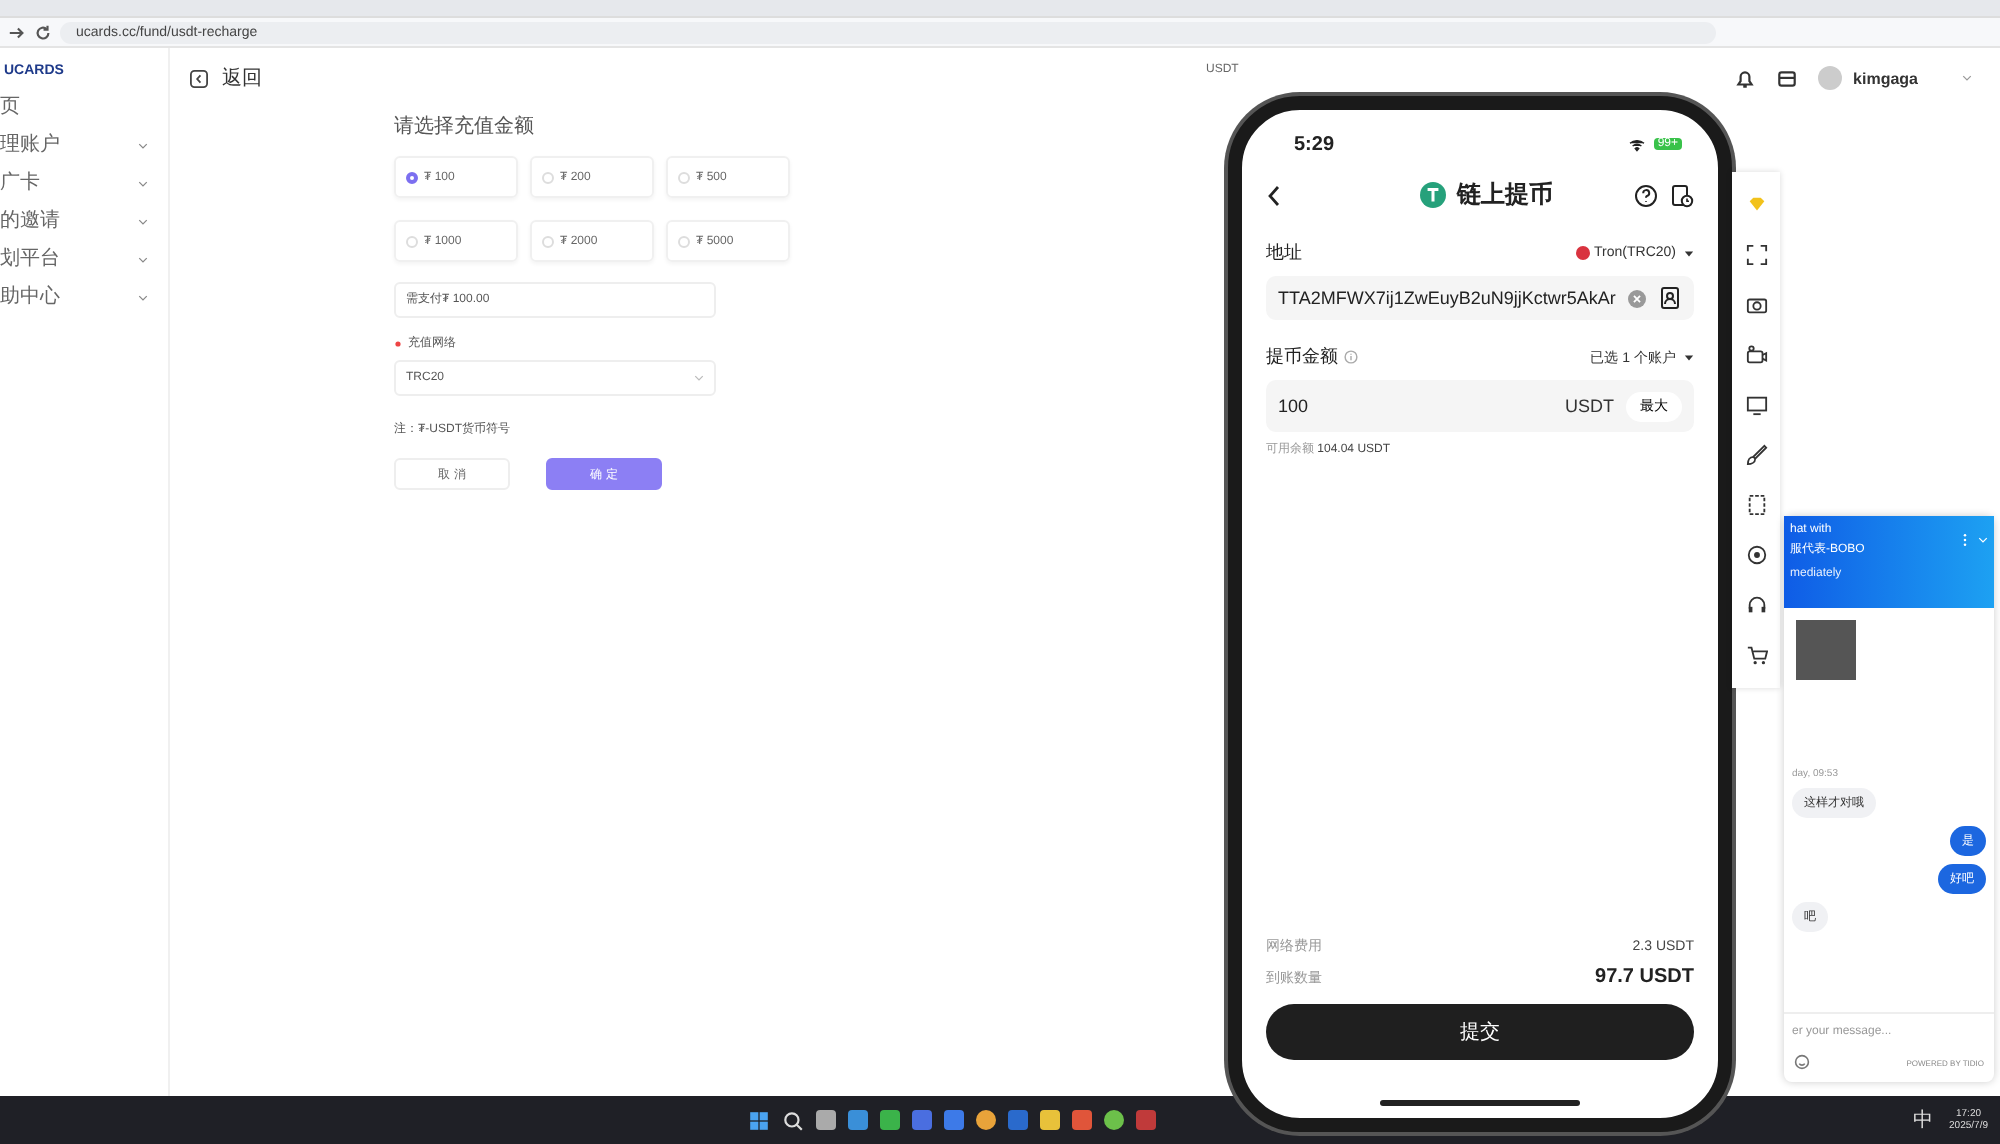 Image resolution: width=2000 pixels, height=1144 pixels. I want to click on contact-book-icon, so click(1670, 298).